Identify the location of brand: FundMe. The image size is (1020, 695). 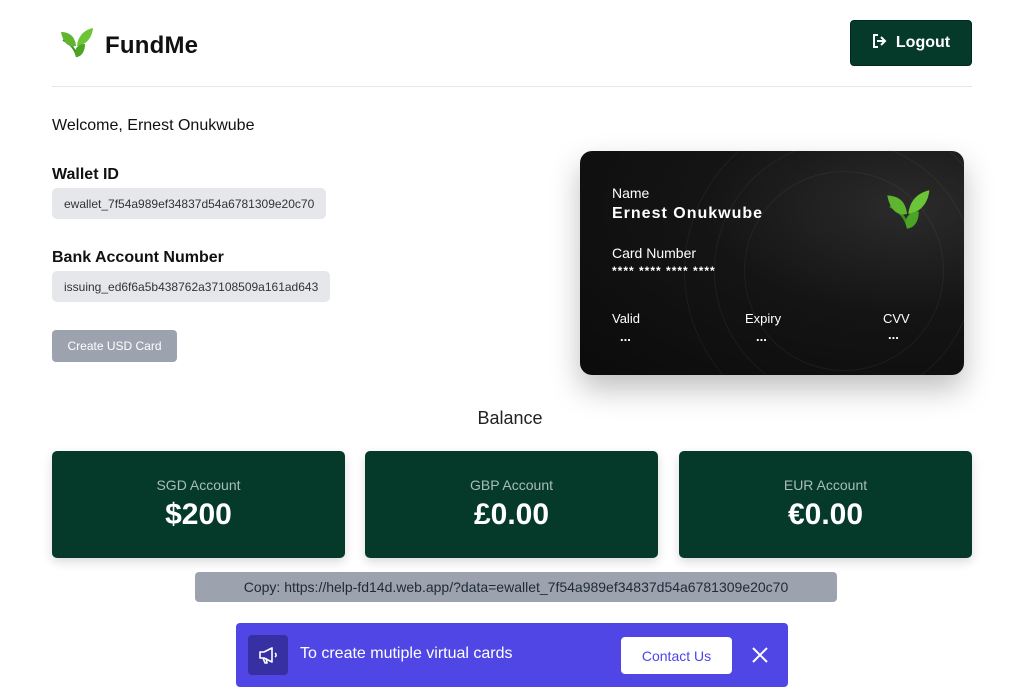
(127, 45).